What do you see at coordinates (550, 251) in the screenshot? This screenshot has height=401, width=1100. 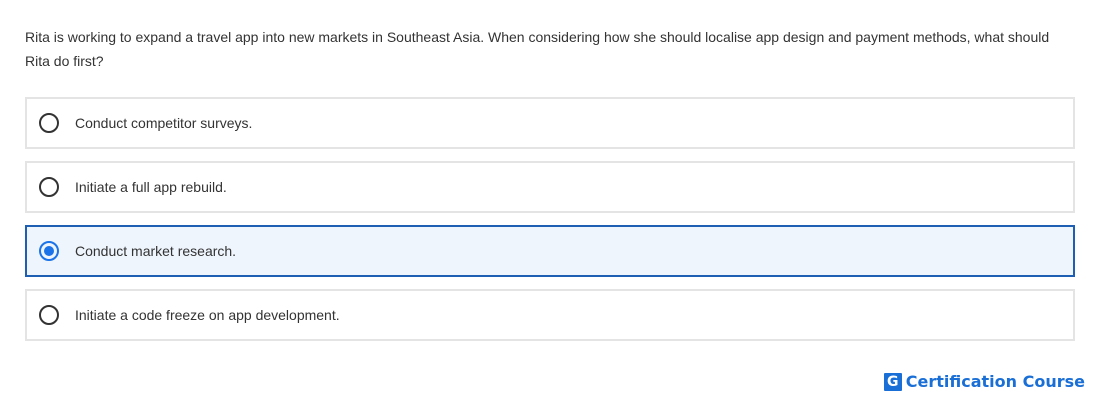 I see `answer-option-3: Conduct market research.` at bounding box center [550, 251].